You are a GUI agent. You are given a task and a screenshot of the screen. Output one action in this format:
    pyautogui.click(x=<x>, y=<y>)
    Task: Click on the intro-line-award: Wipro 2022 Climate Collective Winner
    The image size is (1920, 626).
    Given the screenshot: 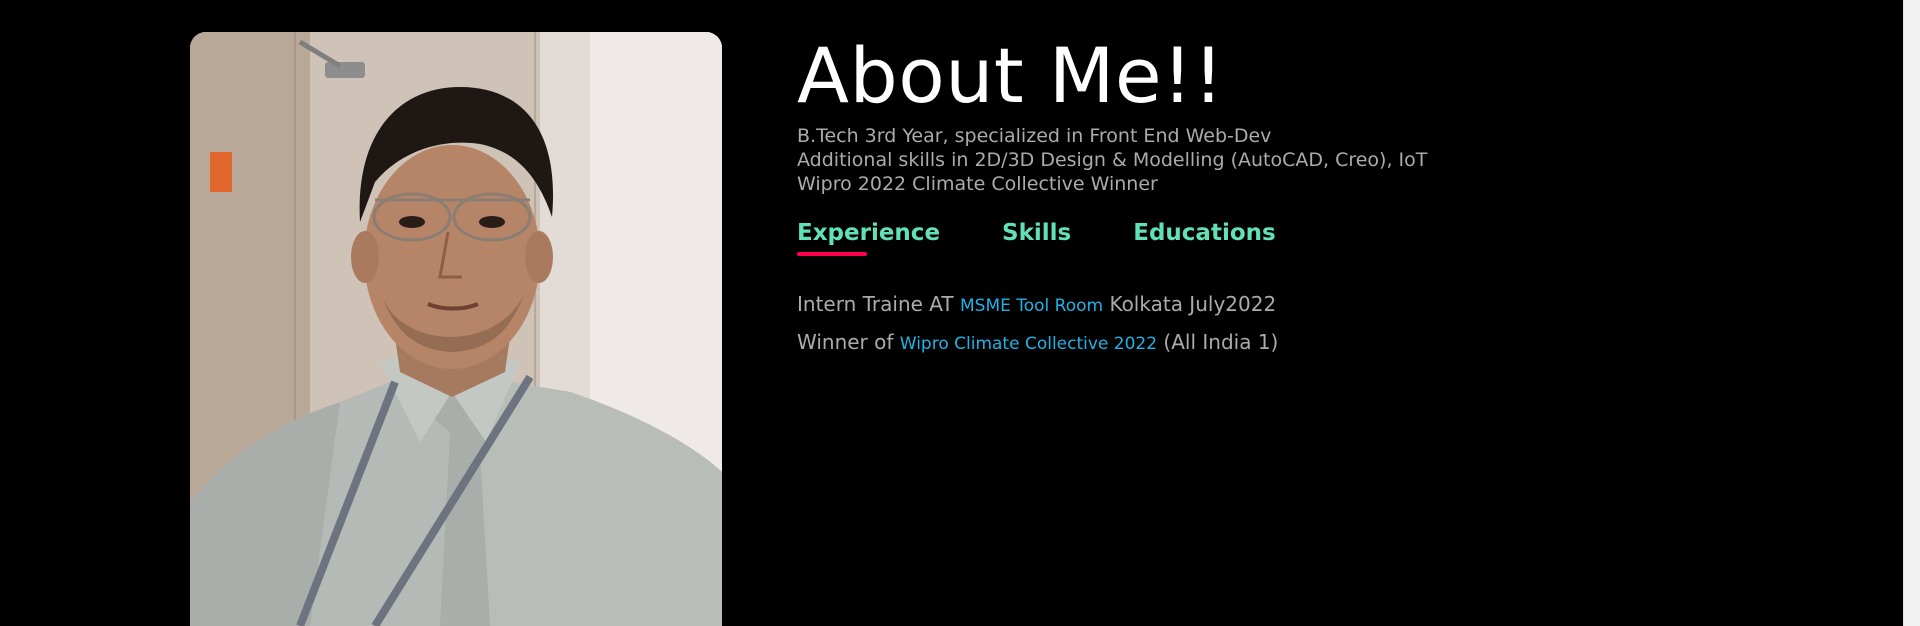 What is the action you would take?
    pyautogui.click(x=977, y=184)
    